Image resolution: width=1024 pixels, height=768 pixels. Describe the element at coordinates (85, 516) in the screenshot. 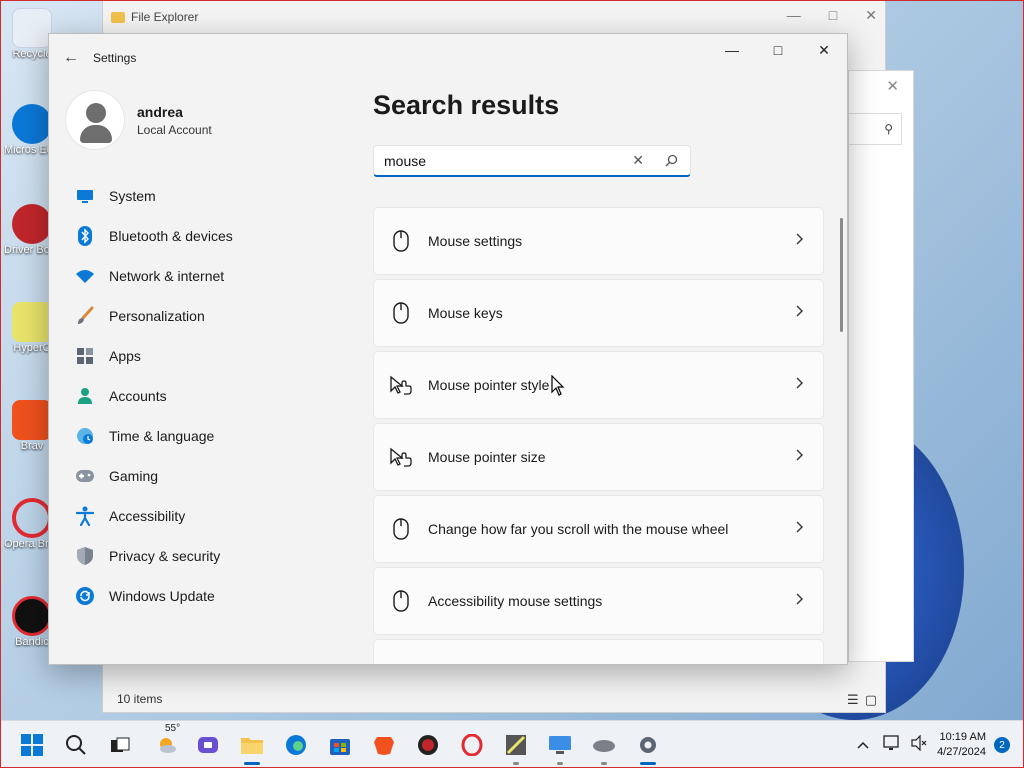

I see `accessibility-icon` at that location.